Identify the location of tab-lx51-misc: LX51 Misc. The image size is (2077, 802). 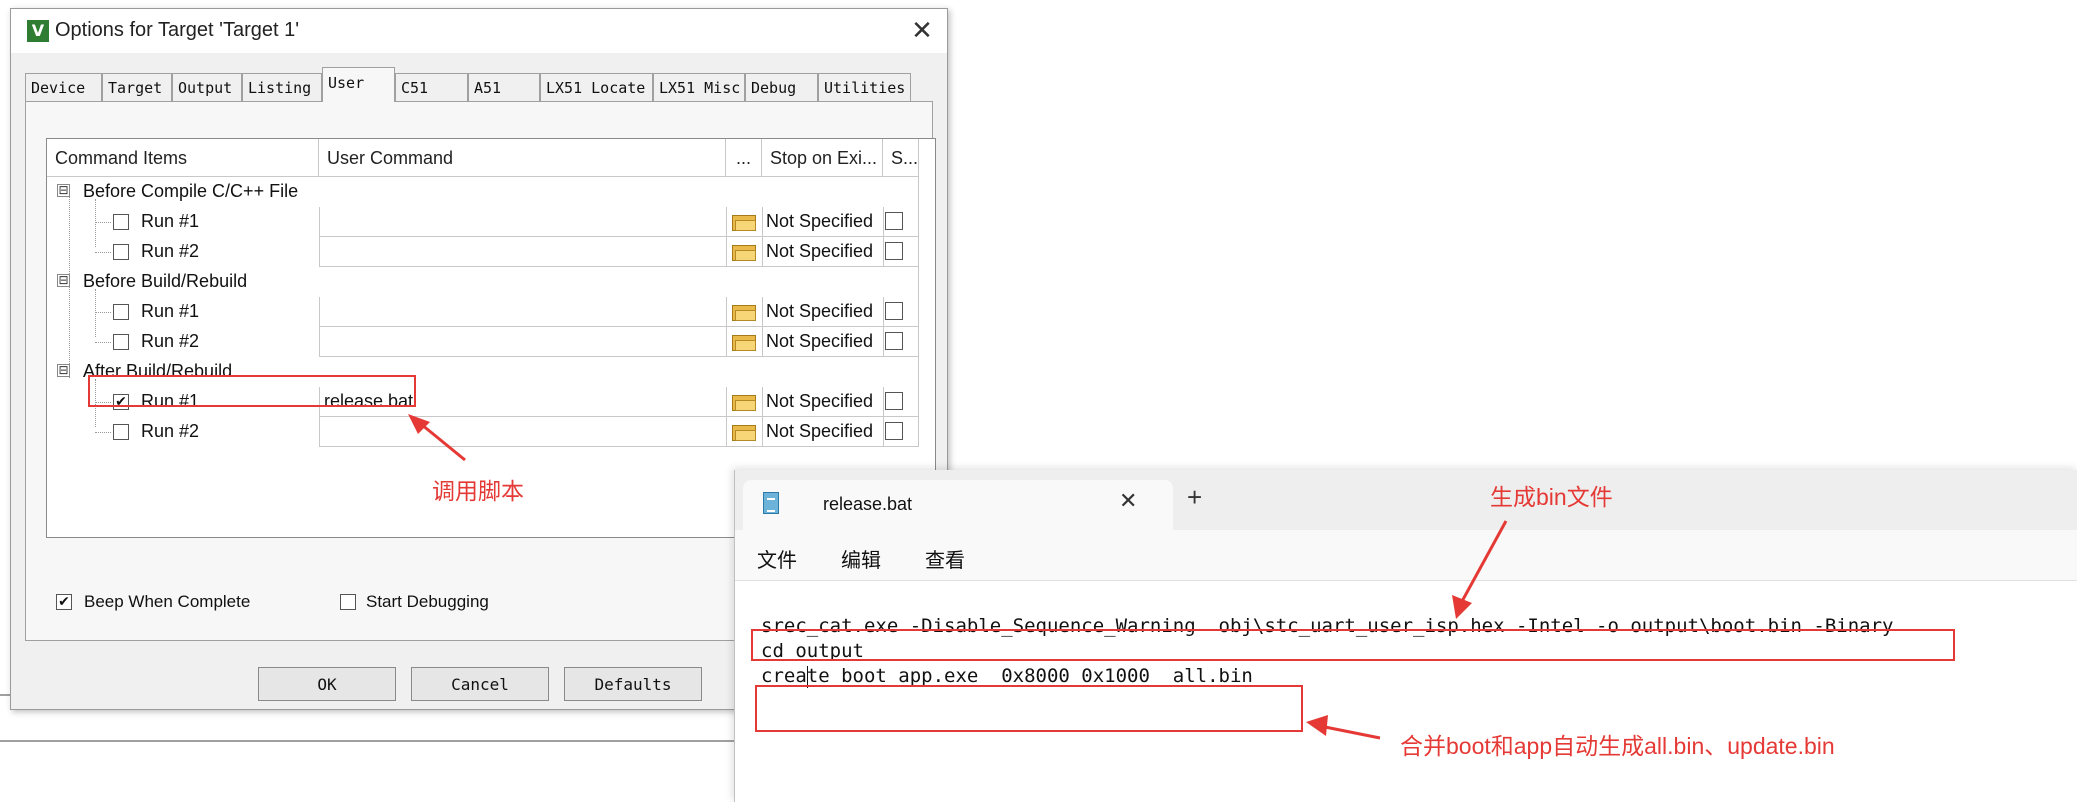
(699, 87).